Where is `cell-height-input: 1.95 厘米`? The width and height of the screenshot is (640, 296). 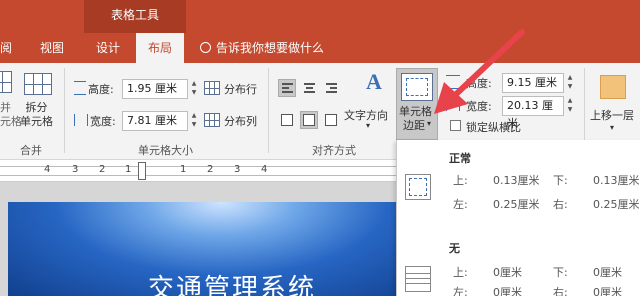 cell-height-input: 1.95 厘米 is located at coordinates (155, 89).